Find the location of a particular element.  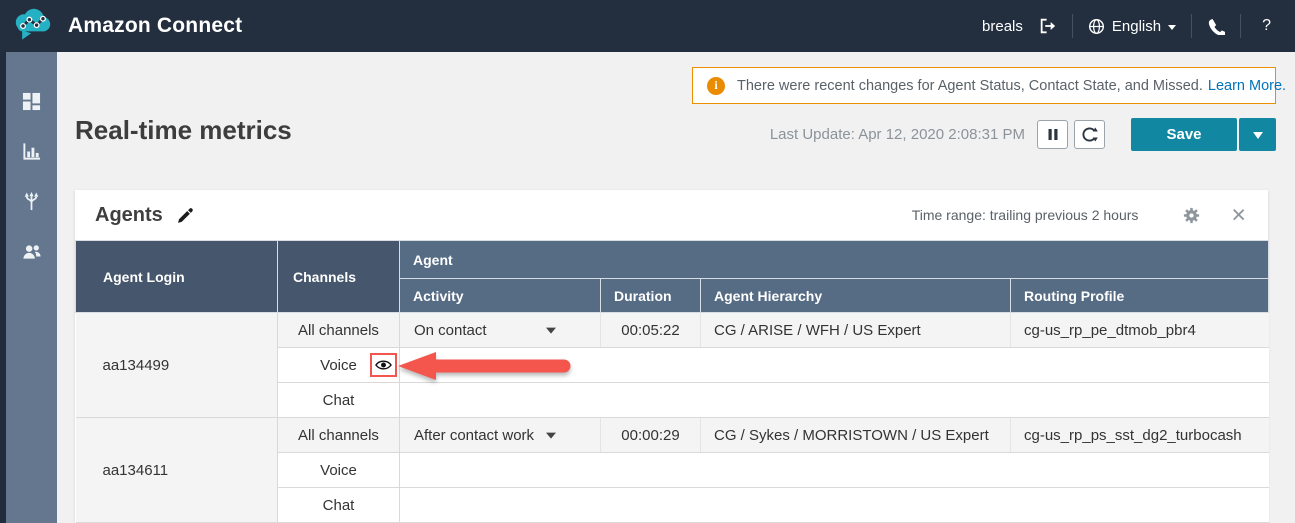

eye-icon is located at coordinates (383, 365).